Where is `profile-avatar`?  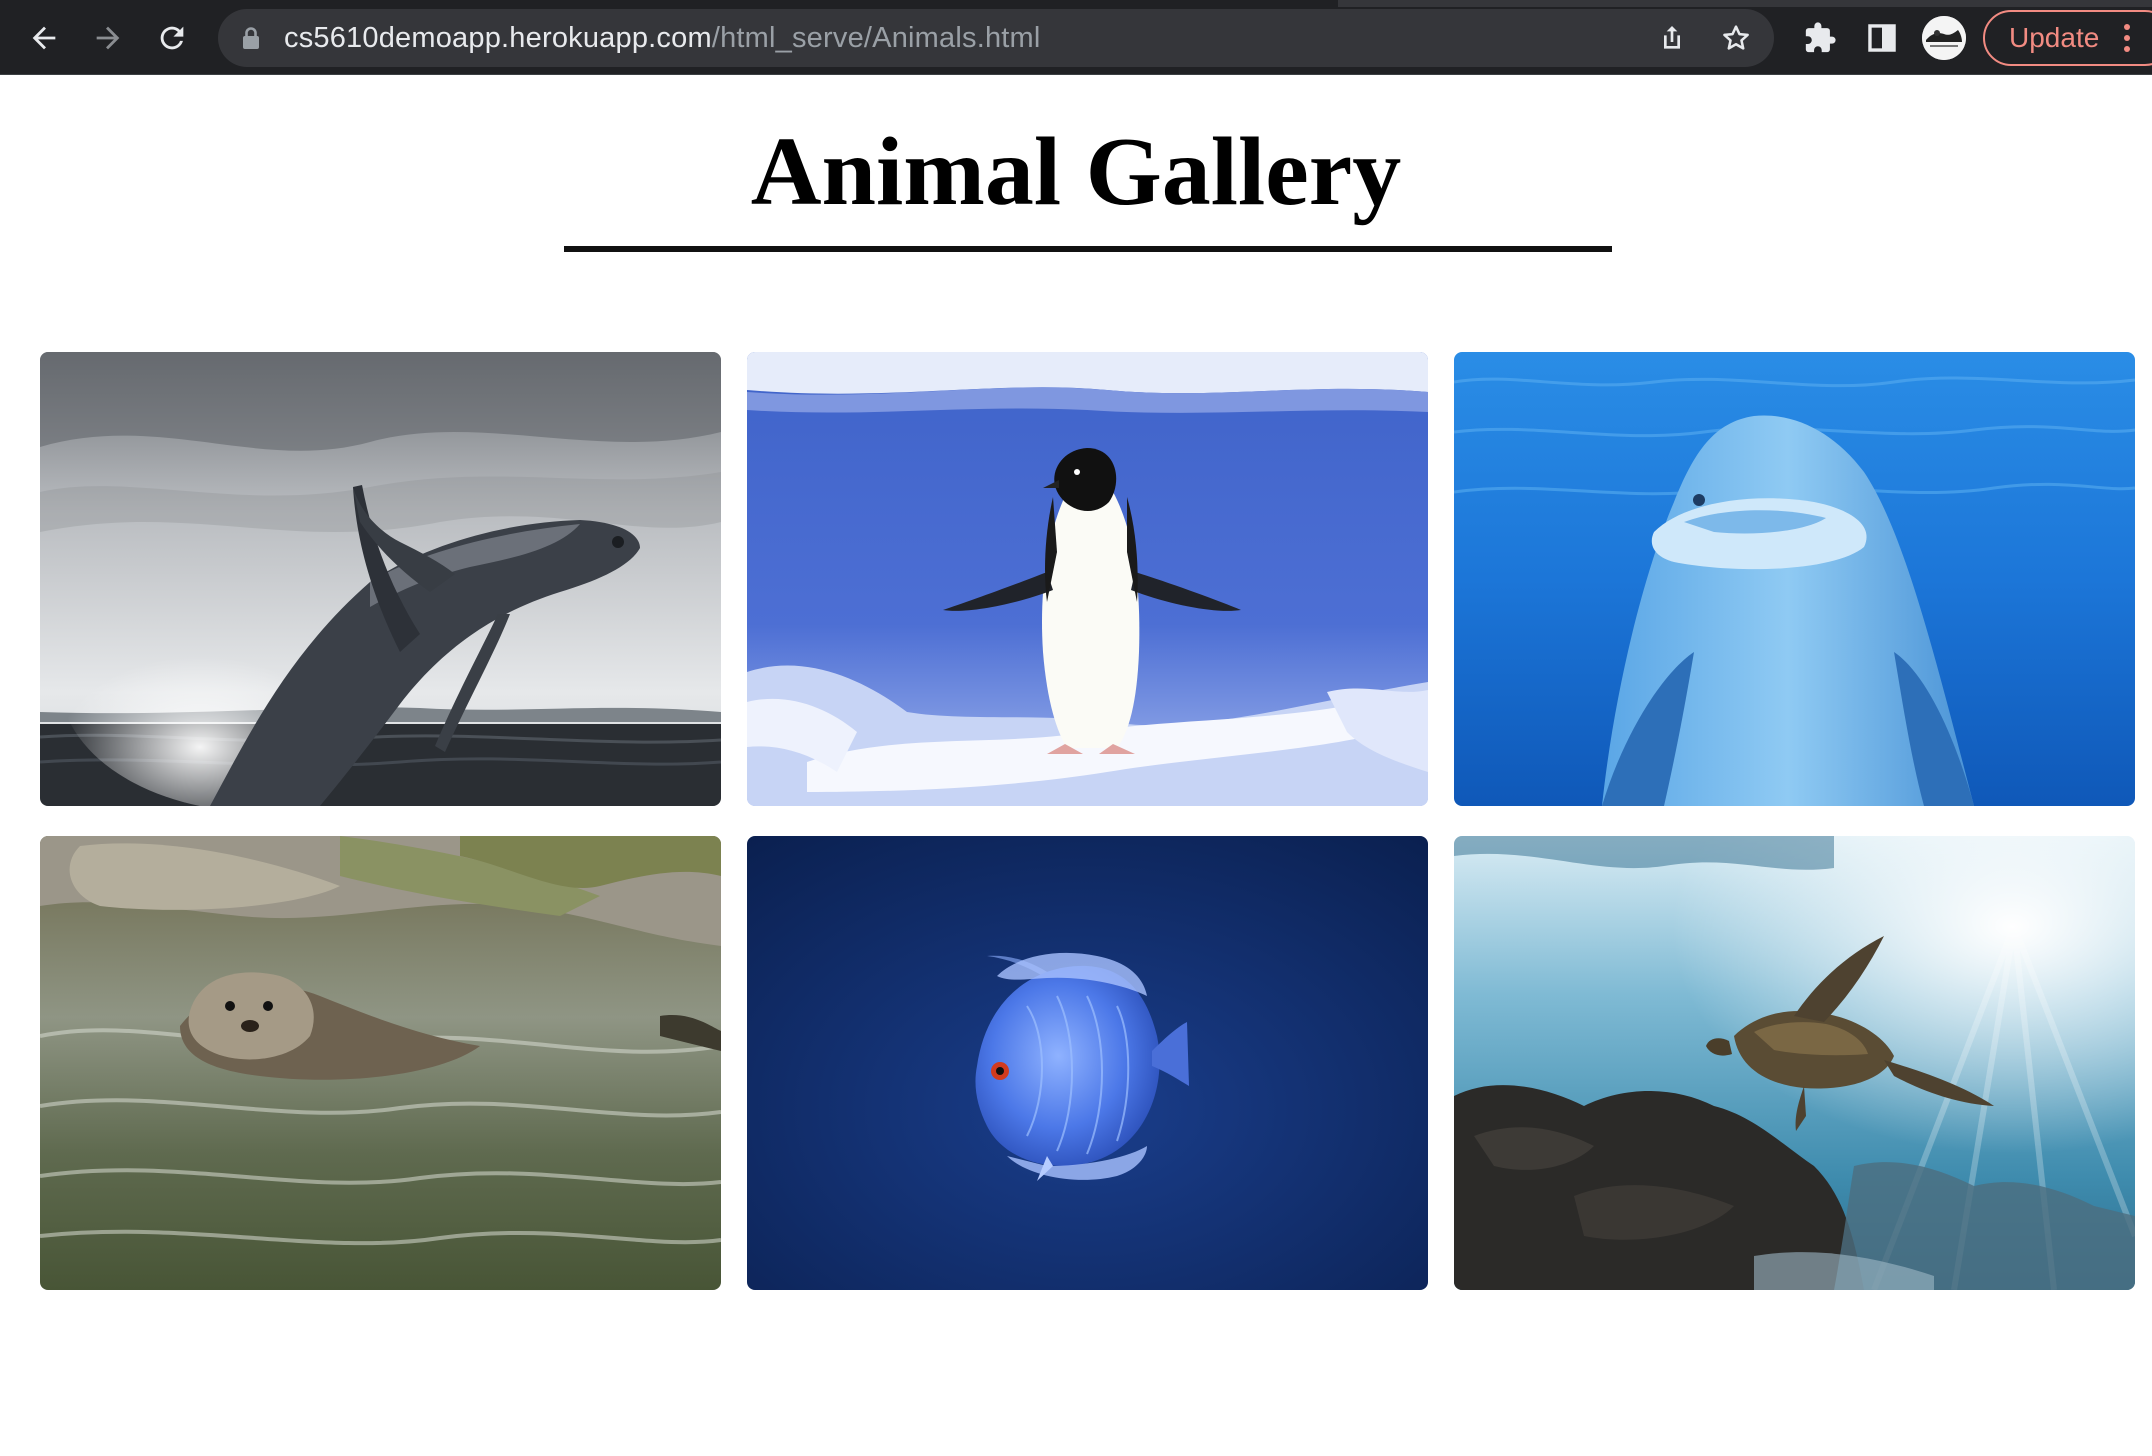 profile-avatar is located at coordinates (1944, 38).